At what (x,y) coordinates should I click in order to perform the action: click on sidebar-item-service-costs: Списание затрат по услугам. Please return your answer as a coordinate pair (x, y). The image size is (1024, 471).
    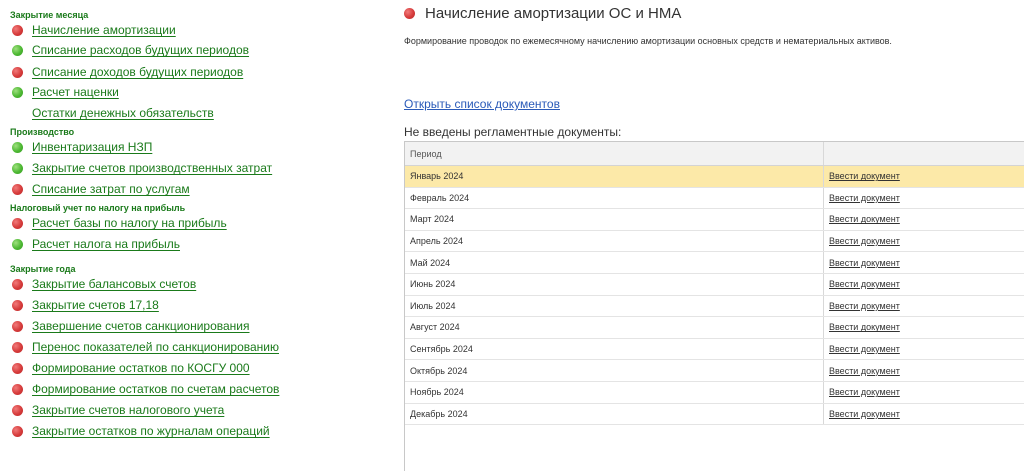
    Looking at the image, I should click on (101, 189).